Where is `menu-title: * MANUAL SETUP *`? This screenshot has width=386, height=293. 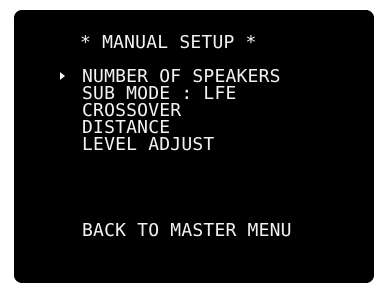 menu-title: * MANUAL SETUP * is located at coordinates (168, 42).